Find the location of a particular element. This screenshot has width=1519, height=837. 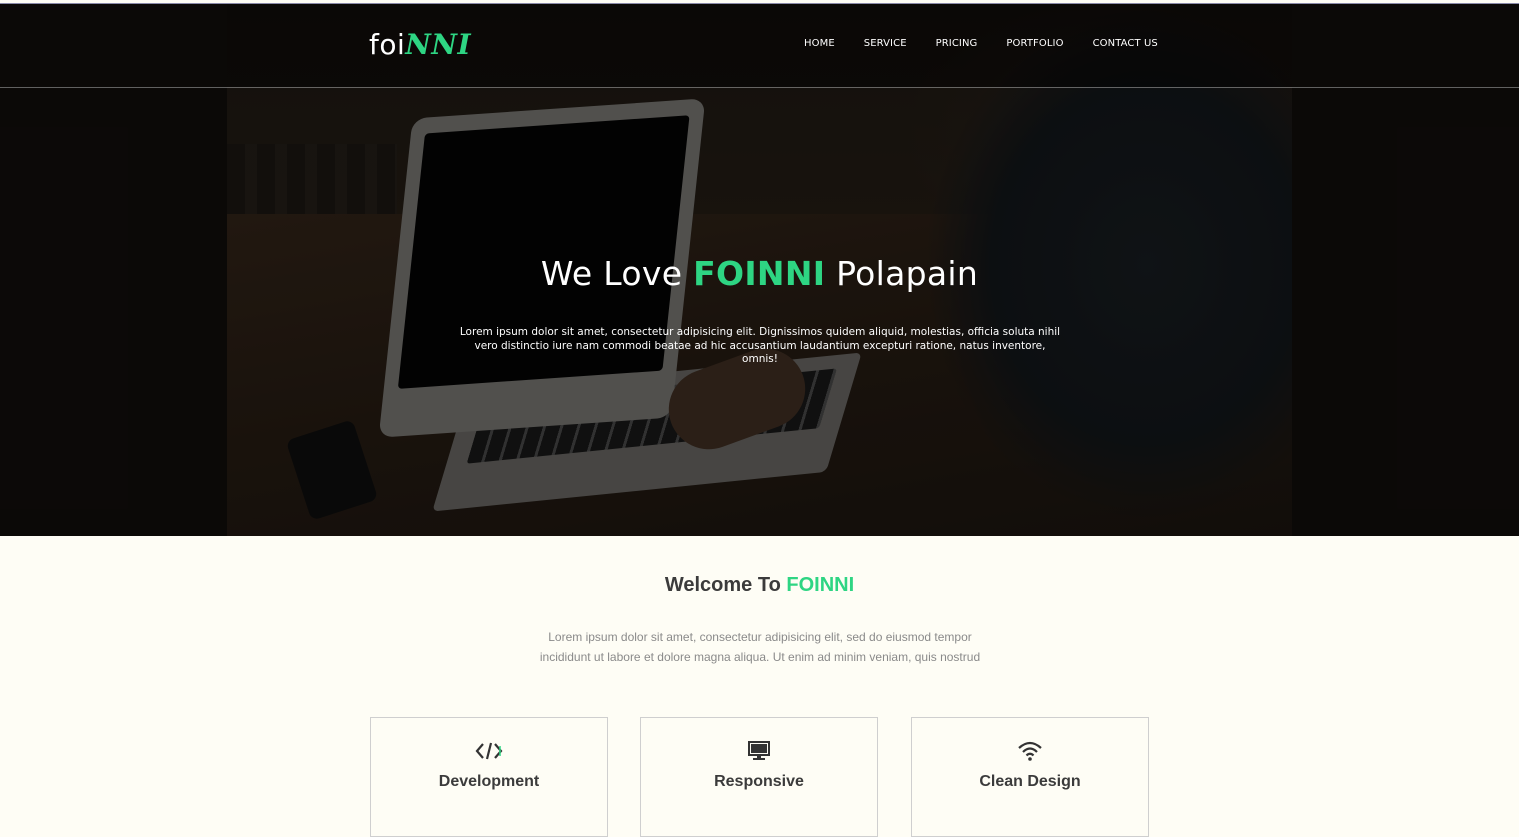

nav-item-portfolio: PORTFOLIO is located at coordinates (1034, 45).